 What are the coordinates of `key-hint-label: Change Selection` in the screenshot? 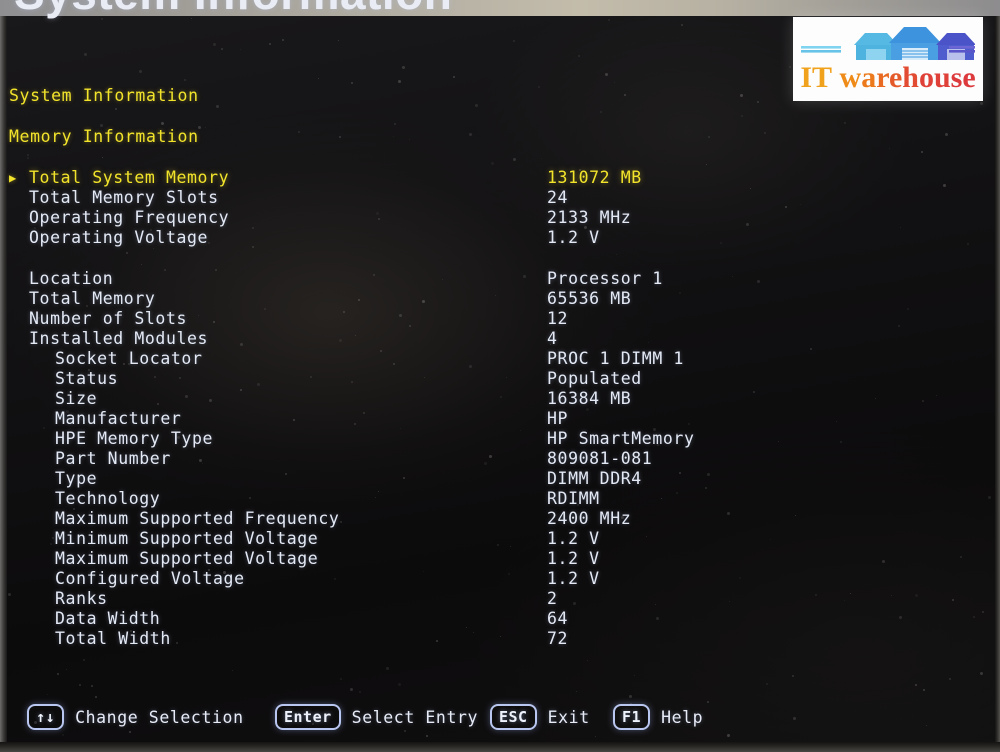 It's located at (159, 717).